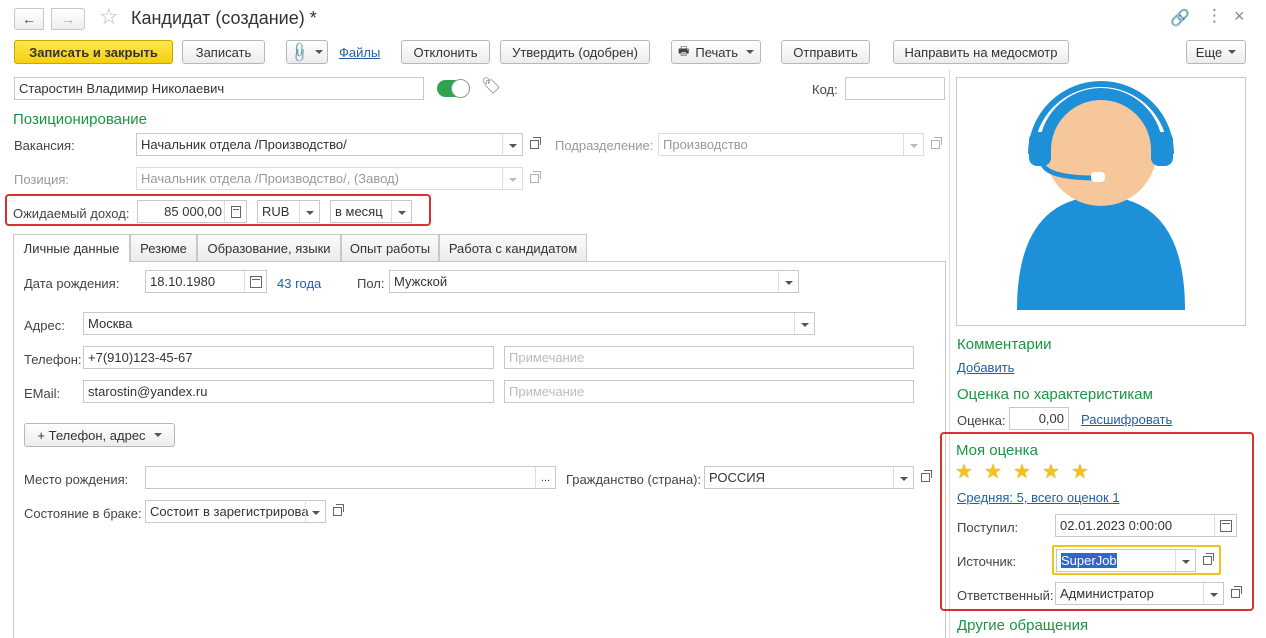 The image size is (1266, 638). I want to click on approve-button: Утвердить (одобрен), so click(575, 52).